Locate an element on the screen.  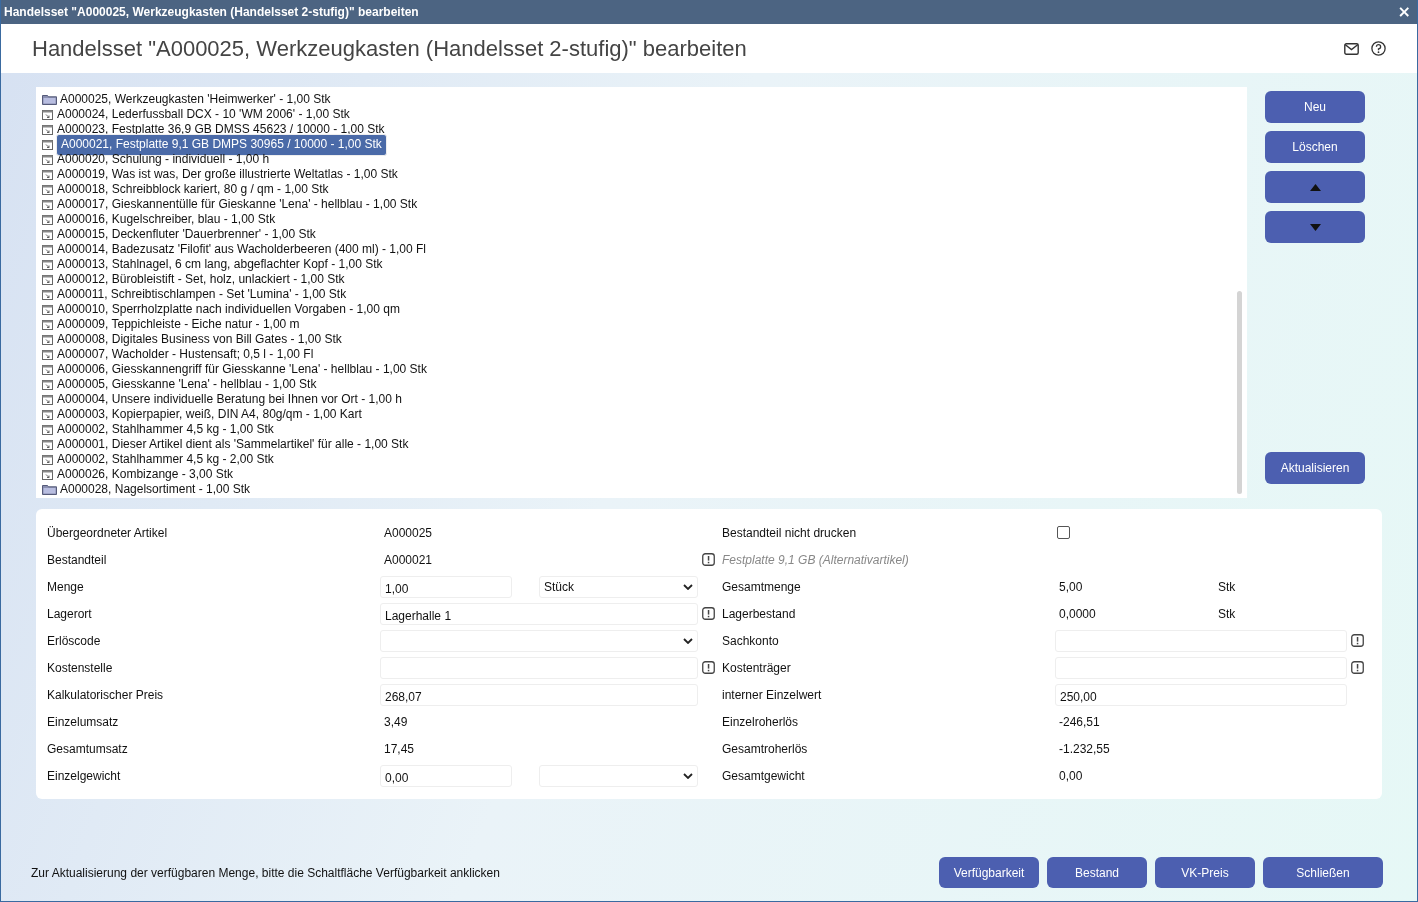
field-label: interner Einzelwert is located at coordinates (772, 694).